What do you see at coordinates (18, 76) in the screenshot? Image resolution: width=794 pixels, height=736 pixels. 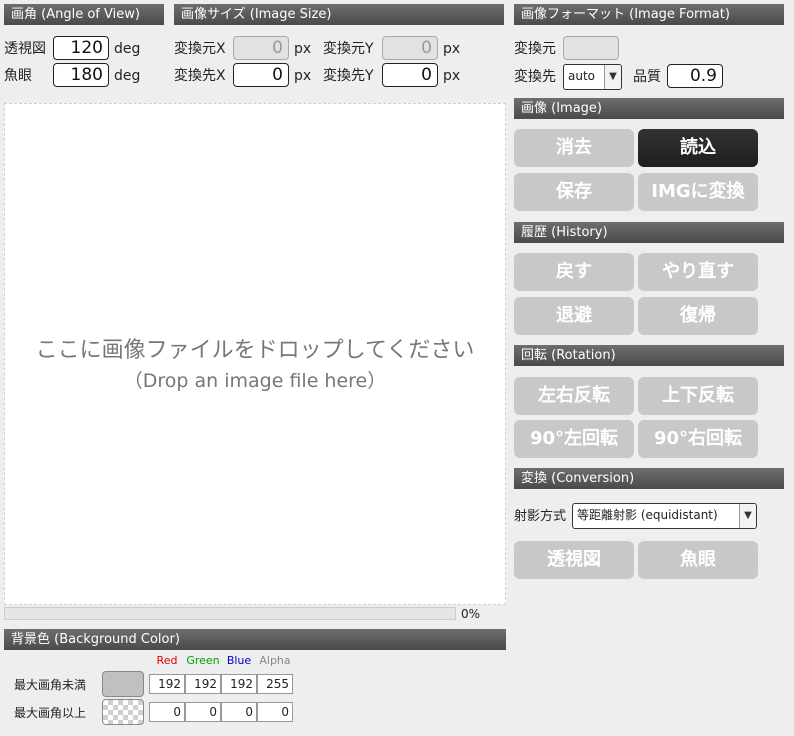 I see `fisheye-label: 魚眼` at bounding box center [18, 76].